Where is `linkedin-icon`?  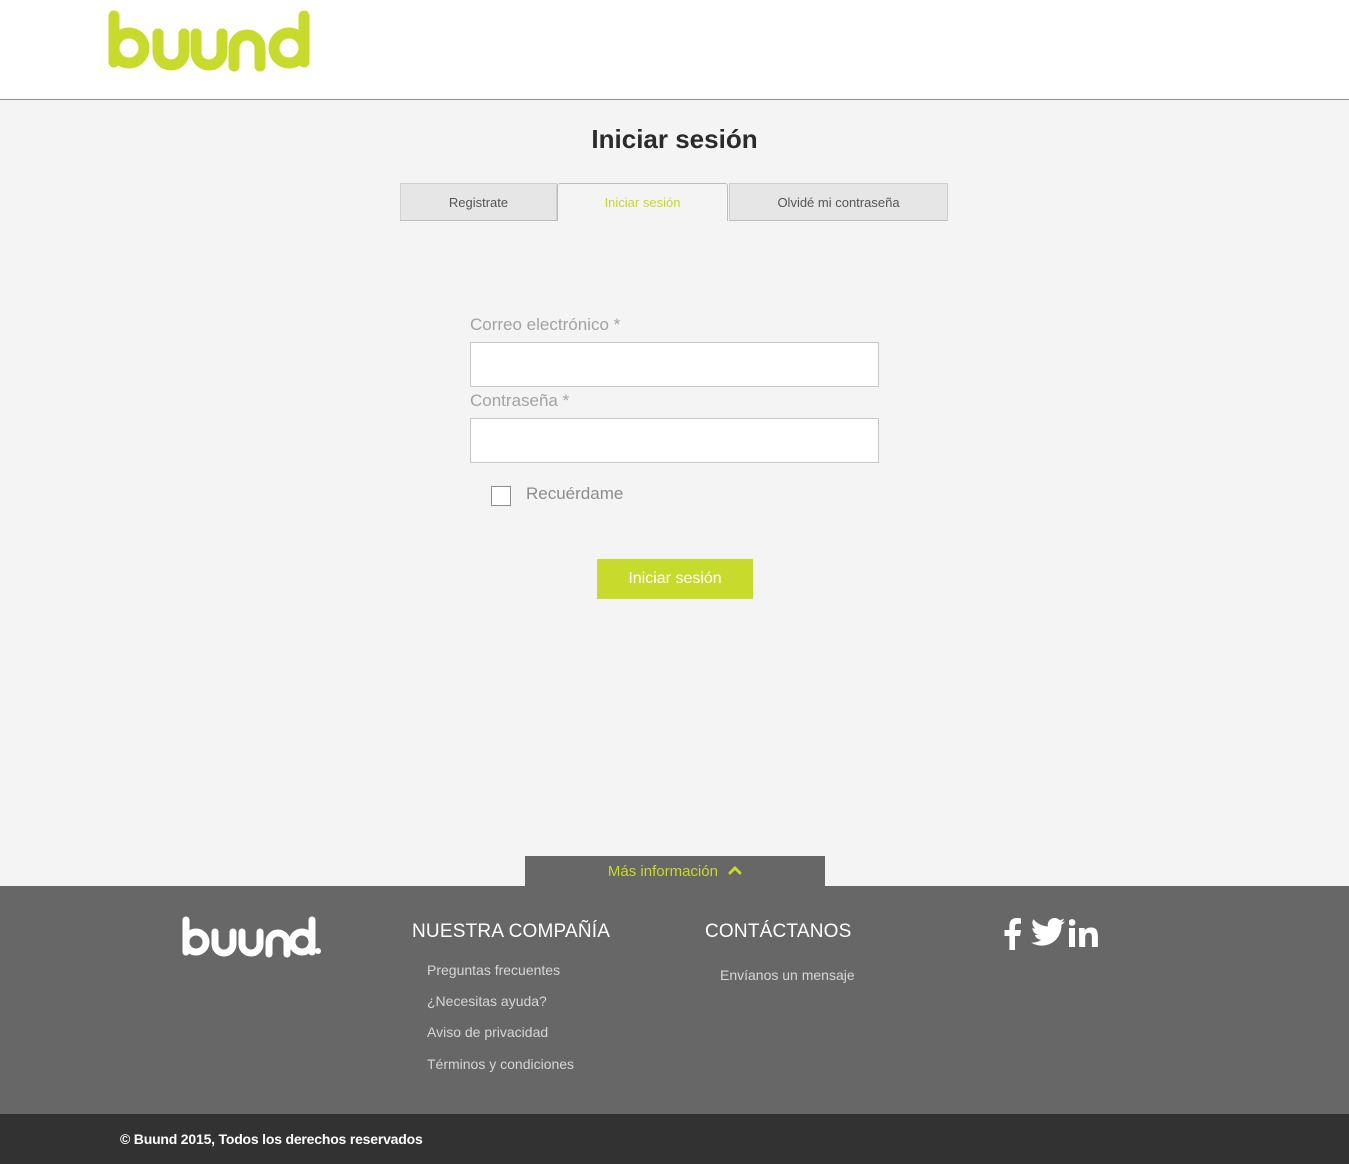
linkedin-icon is located at coordinates (1085, 933).